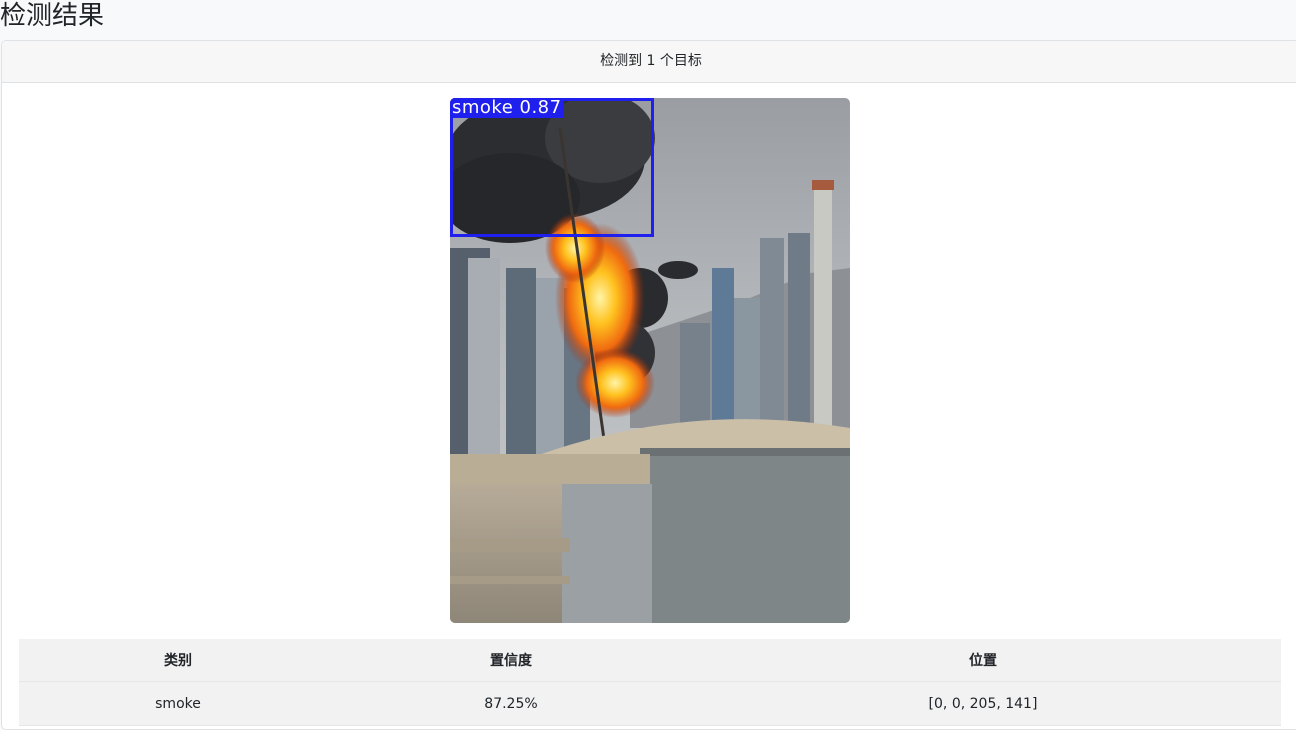 The height and width of the screenshot is (730, 1296). What do you see at coordinates (983, 703) in the screenshot?
I see `cell-position: [0, 0, 205, 141]` at bounding box center [983, 703].